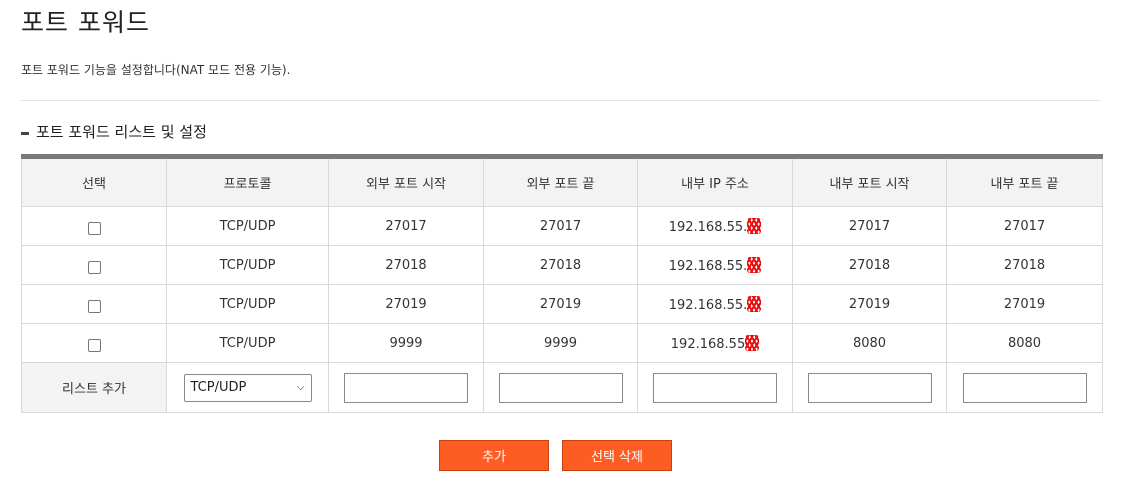 The height and width of the screenshot is (498, 1140). What do you see at coordinates (1024, 181) in the screenshot?
I see `header-internal-port-end: 내부 포트 끝` at bounding box center [1024, 181].